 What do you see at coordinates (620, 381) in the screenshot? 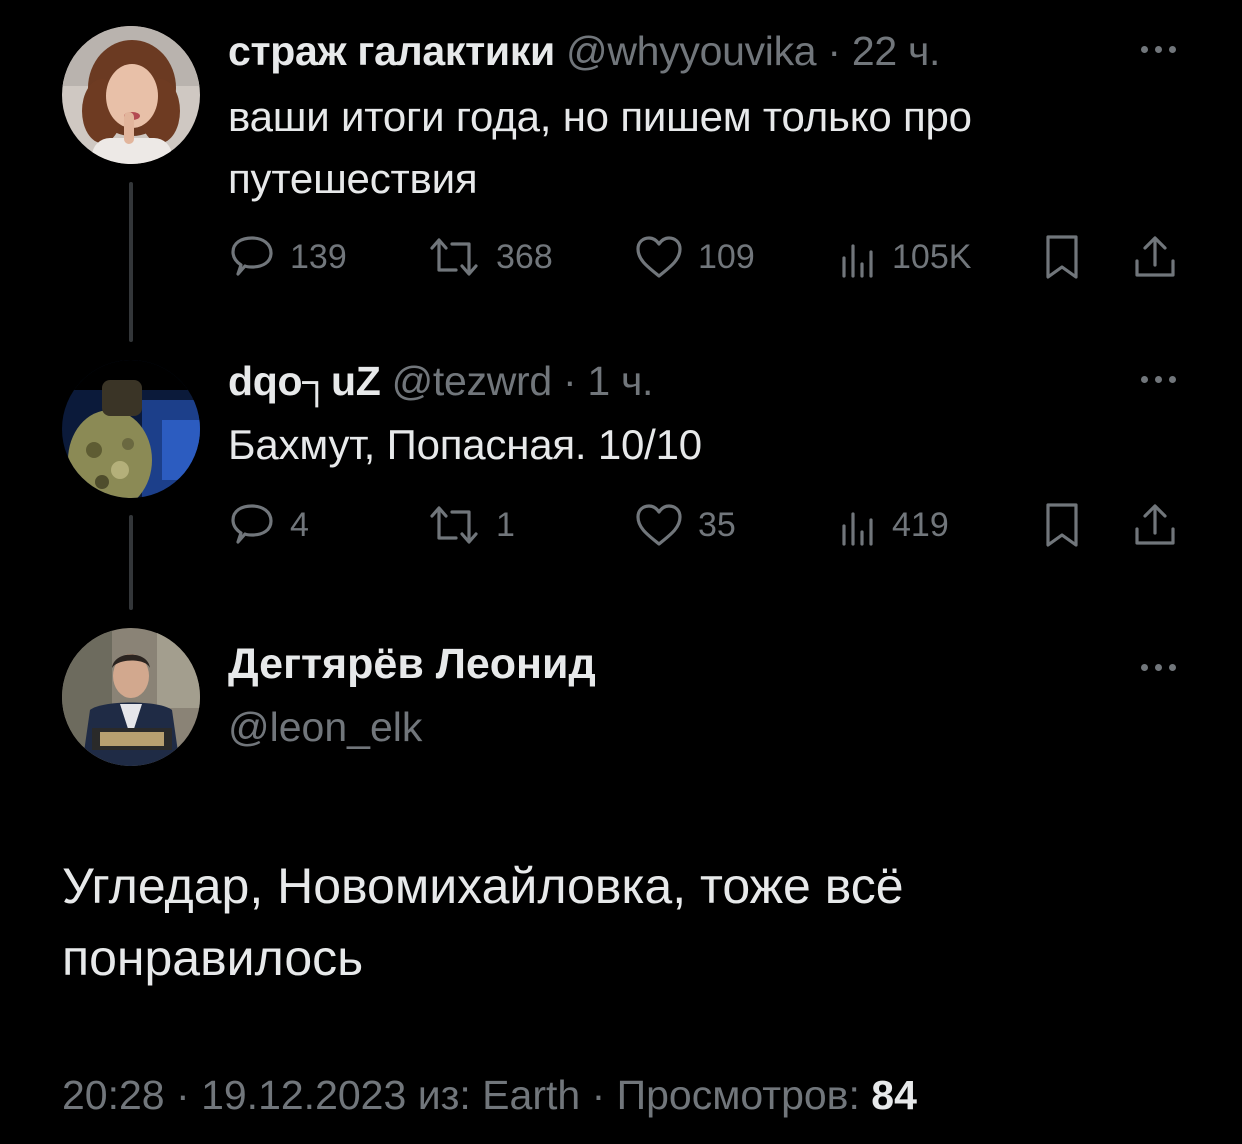
I see `tweet-time: 1 ч.` at bounding box center [620, 381].